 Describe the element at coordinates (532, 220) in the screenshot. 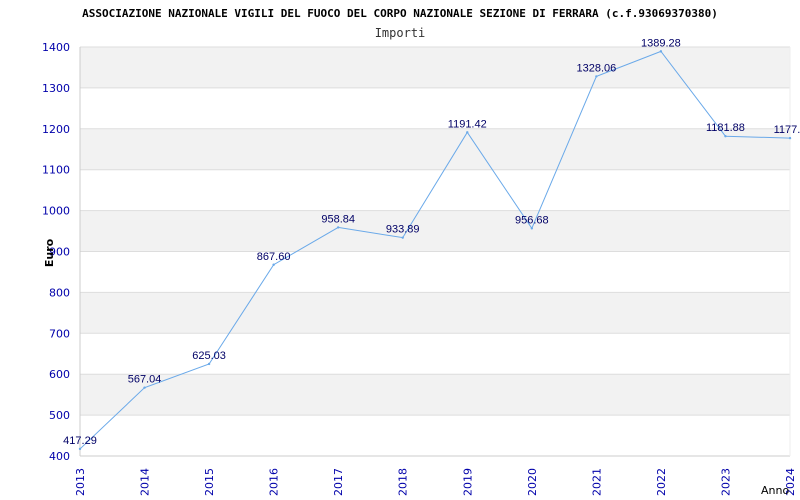

I see `data-label: 956.68` at that location.